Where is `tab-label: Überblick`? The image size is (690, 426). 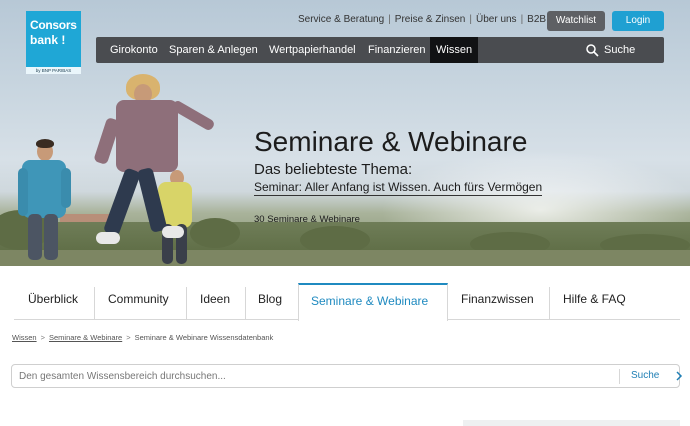 tab-label: Überblick is located at coordinates (53, 299).